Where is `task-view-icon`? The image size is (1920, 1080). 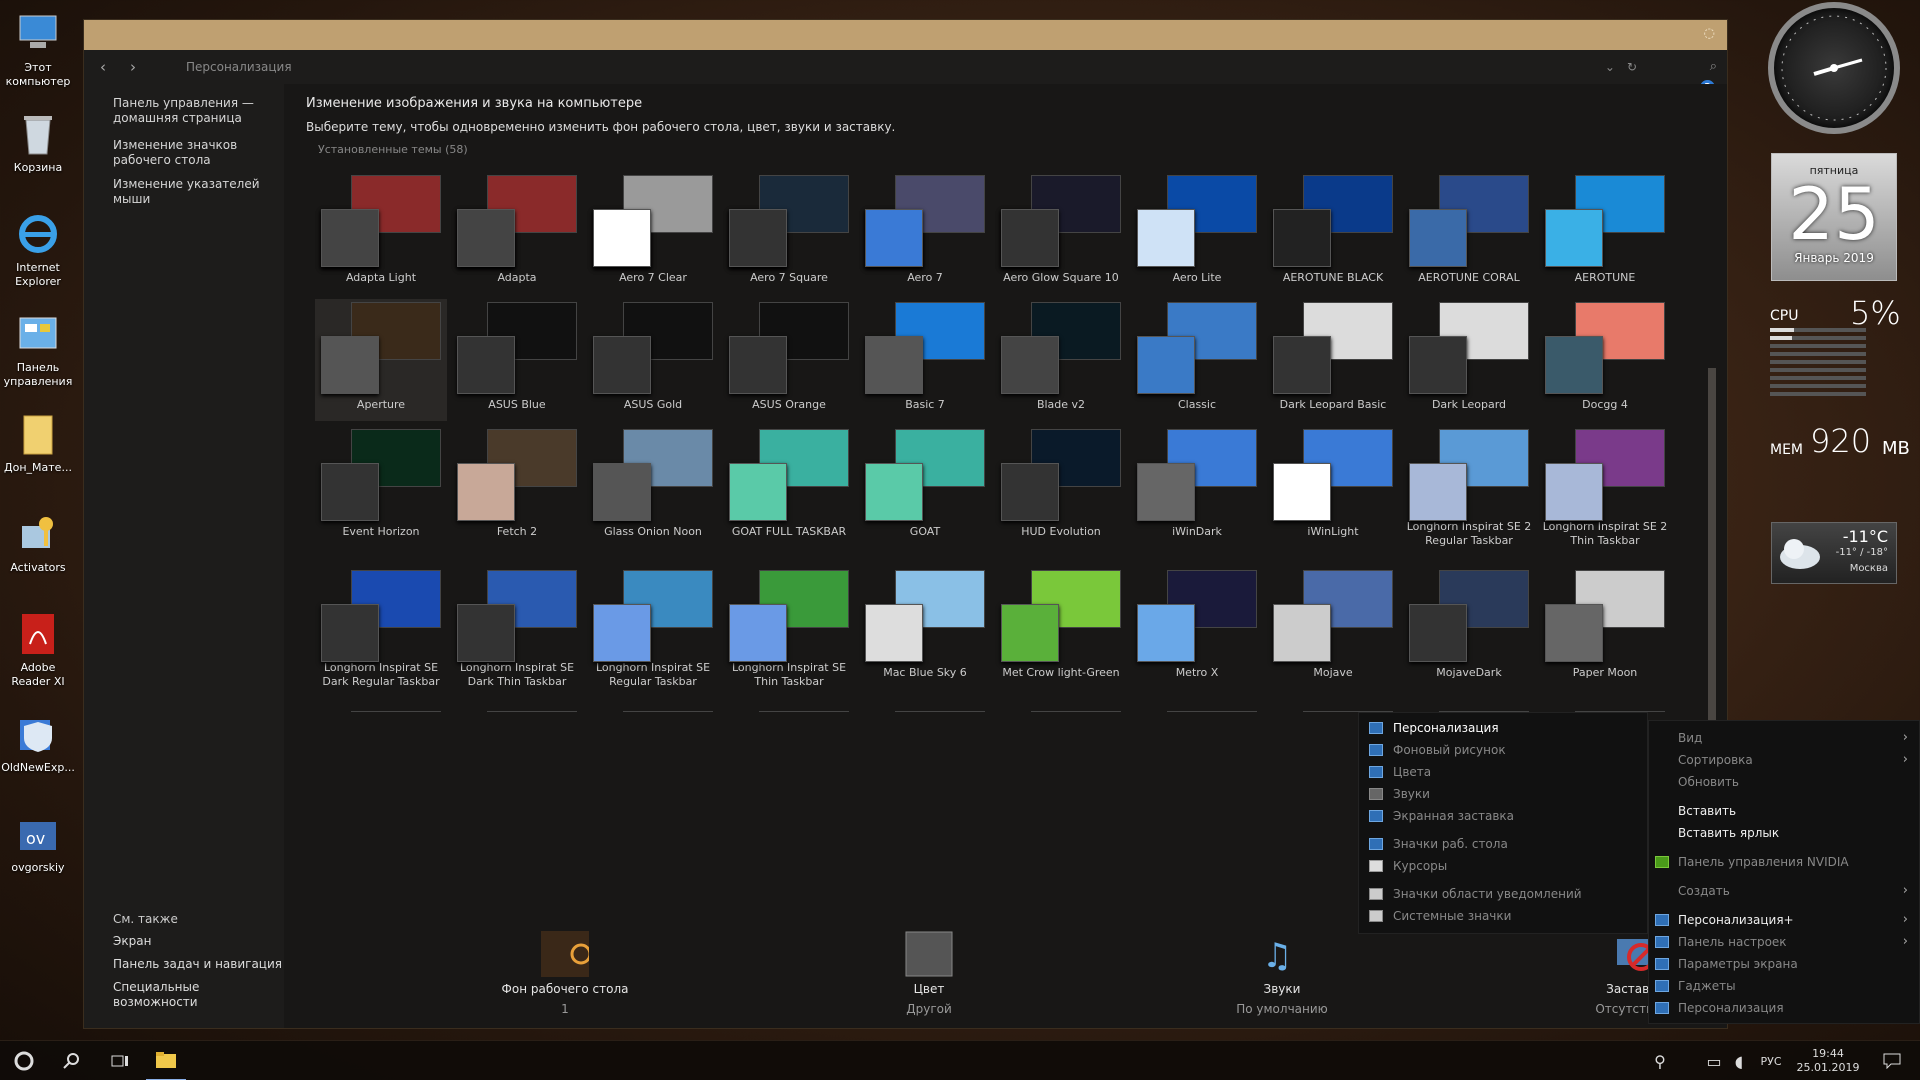 task-view-icon is located at coordinates (120, 1060).